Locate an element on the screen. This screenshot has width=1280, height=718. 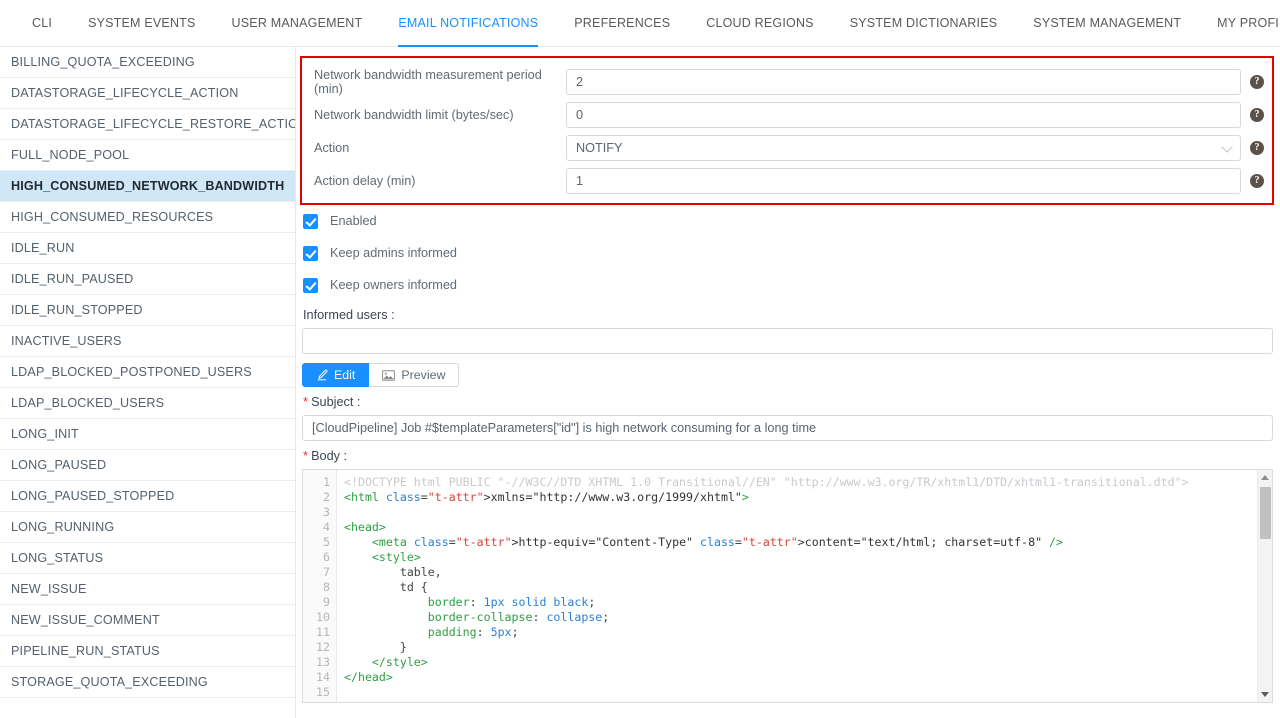
tab-cli: CLI is located at coordinates (42, 23).